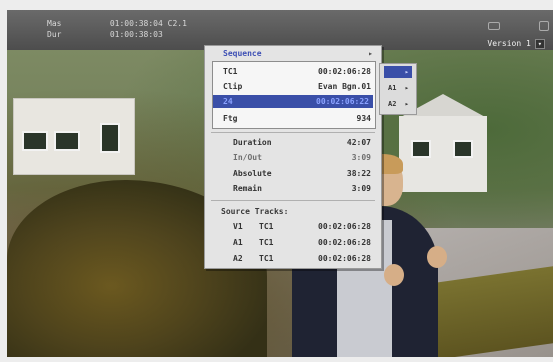 This screenshot has height=362, width=553. I want to click on house-right, so click(443, 154).